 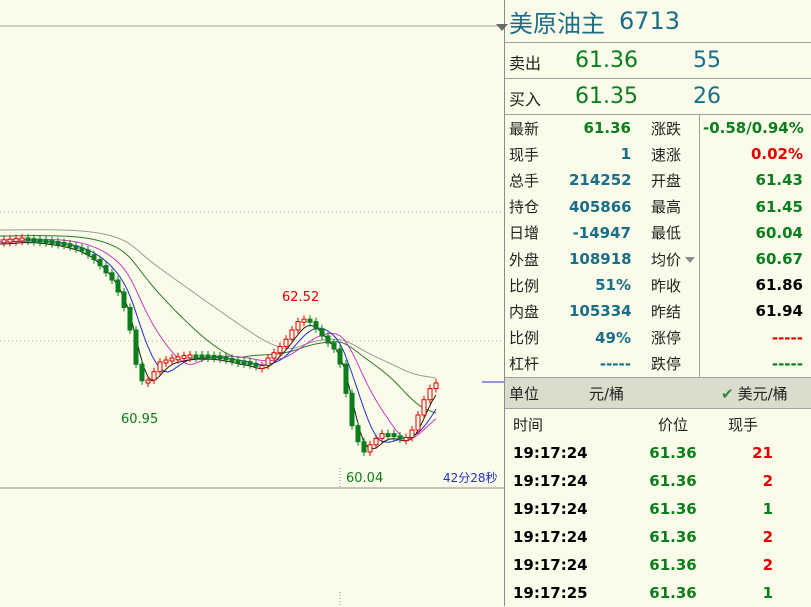 I want to click on chart-high-label: 62.52, so click(x=300, y=297).